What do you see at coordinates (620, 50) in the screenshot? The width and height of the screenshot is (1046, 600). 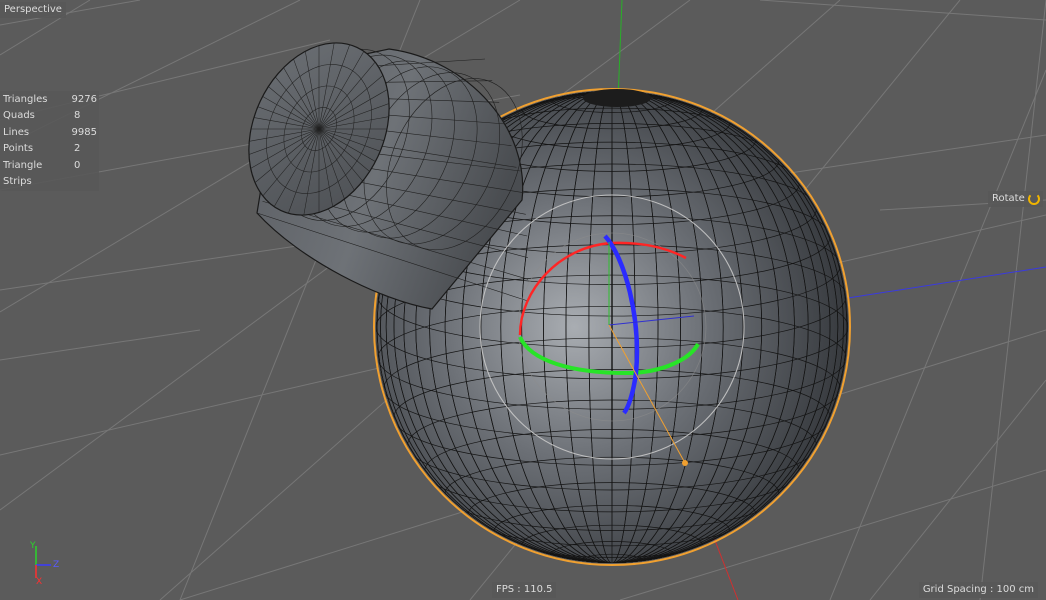 I see `world-y-axis-line` at bounding box center [620, 50].